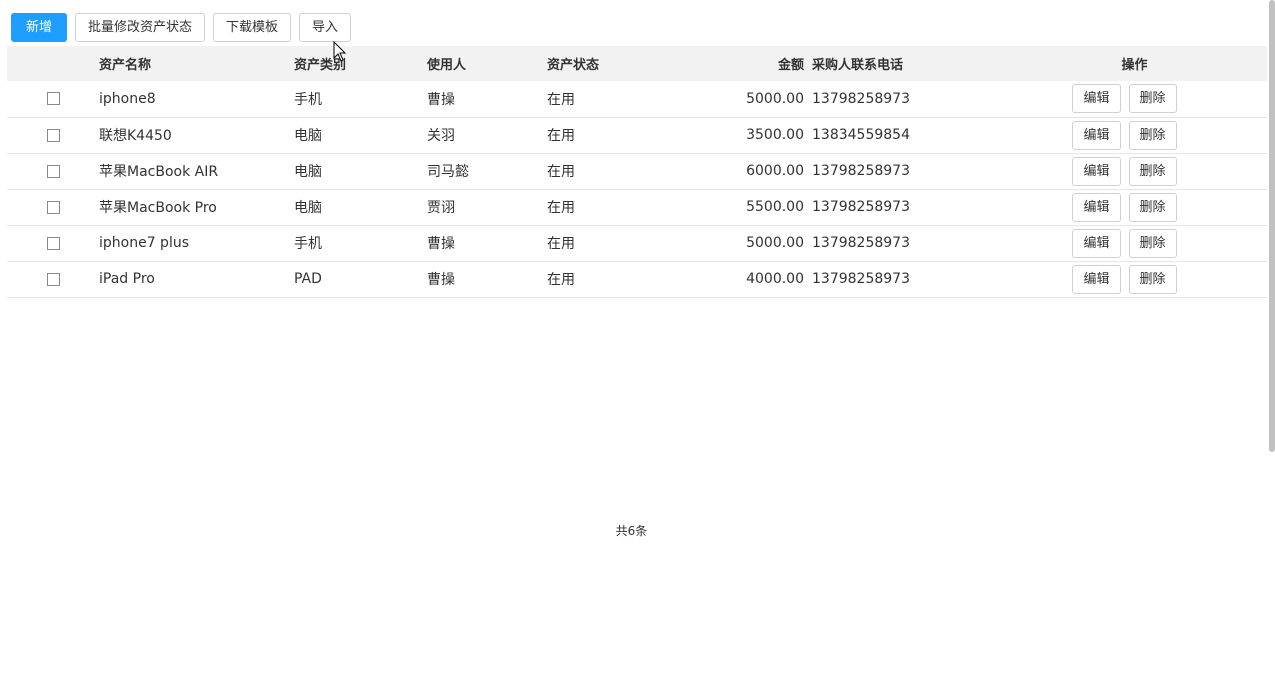  I want to click on cell-asset-name: iphone7 plus, so click(144, 243).